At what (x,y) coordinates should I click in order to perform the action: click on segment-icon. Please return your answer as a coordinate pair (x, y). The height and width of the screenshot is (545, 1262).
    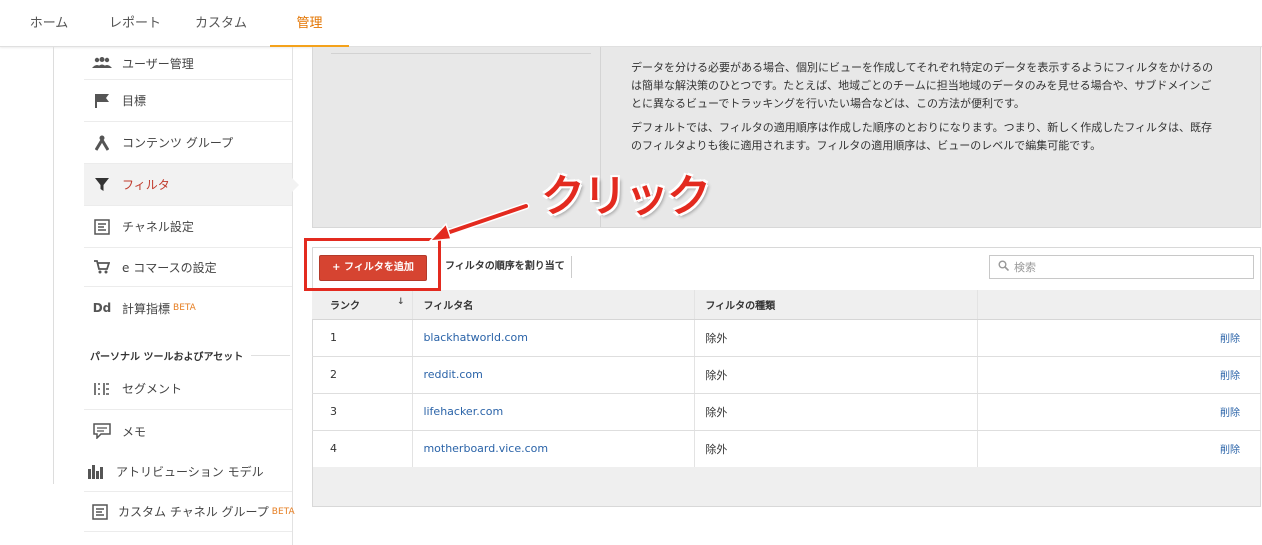
    Looking at the image, I should click on (102, 389).